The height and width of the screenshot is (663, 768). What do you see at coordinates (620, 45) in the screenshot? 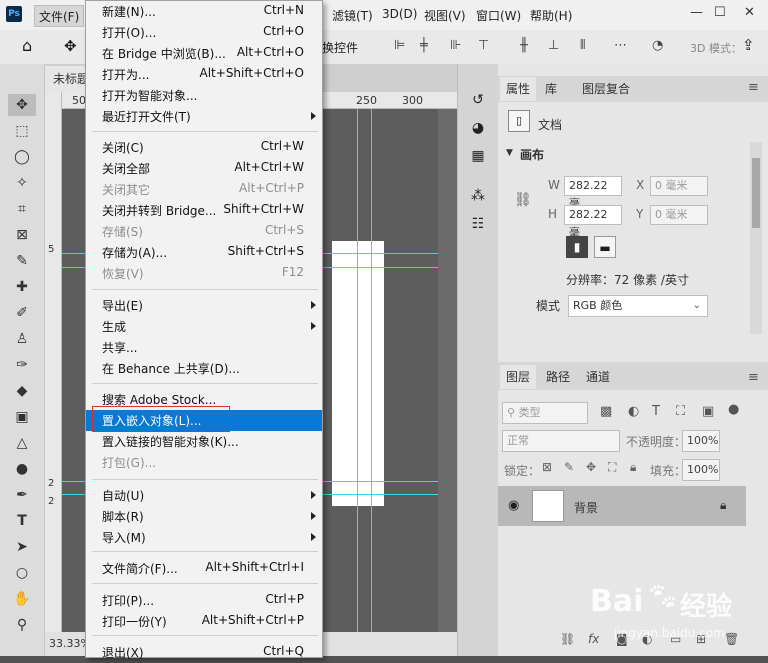
I see `more-options-icon: ⋯` at bounding box center [620, 45].